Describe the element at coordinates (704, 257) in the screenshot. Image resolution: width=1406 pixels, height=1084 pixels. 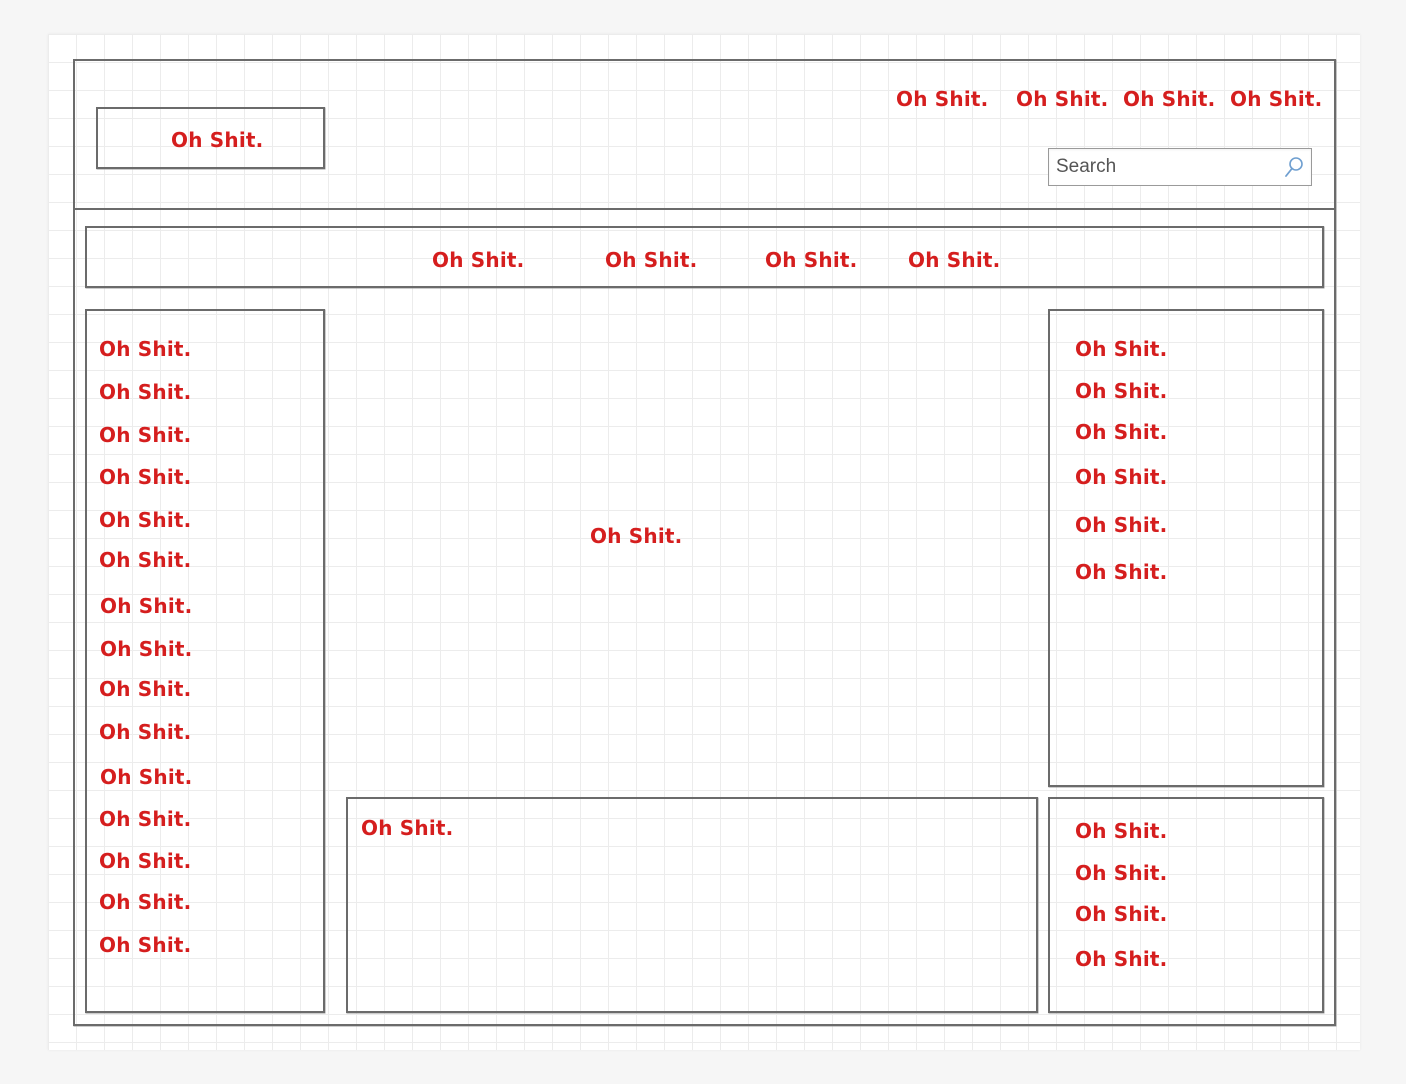
I see `main-nav-bar` at that location.